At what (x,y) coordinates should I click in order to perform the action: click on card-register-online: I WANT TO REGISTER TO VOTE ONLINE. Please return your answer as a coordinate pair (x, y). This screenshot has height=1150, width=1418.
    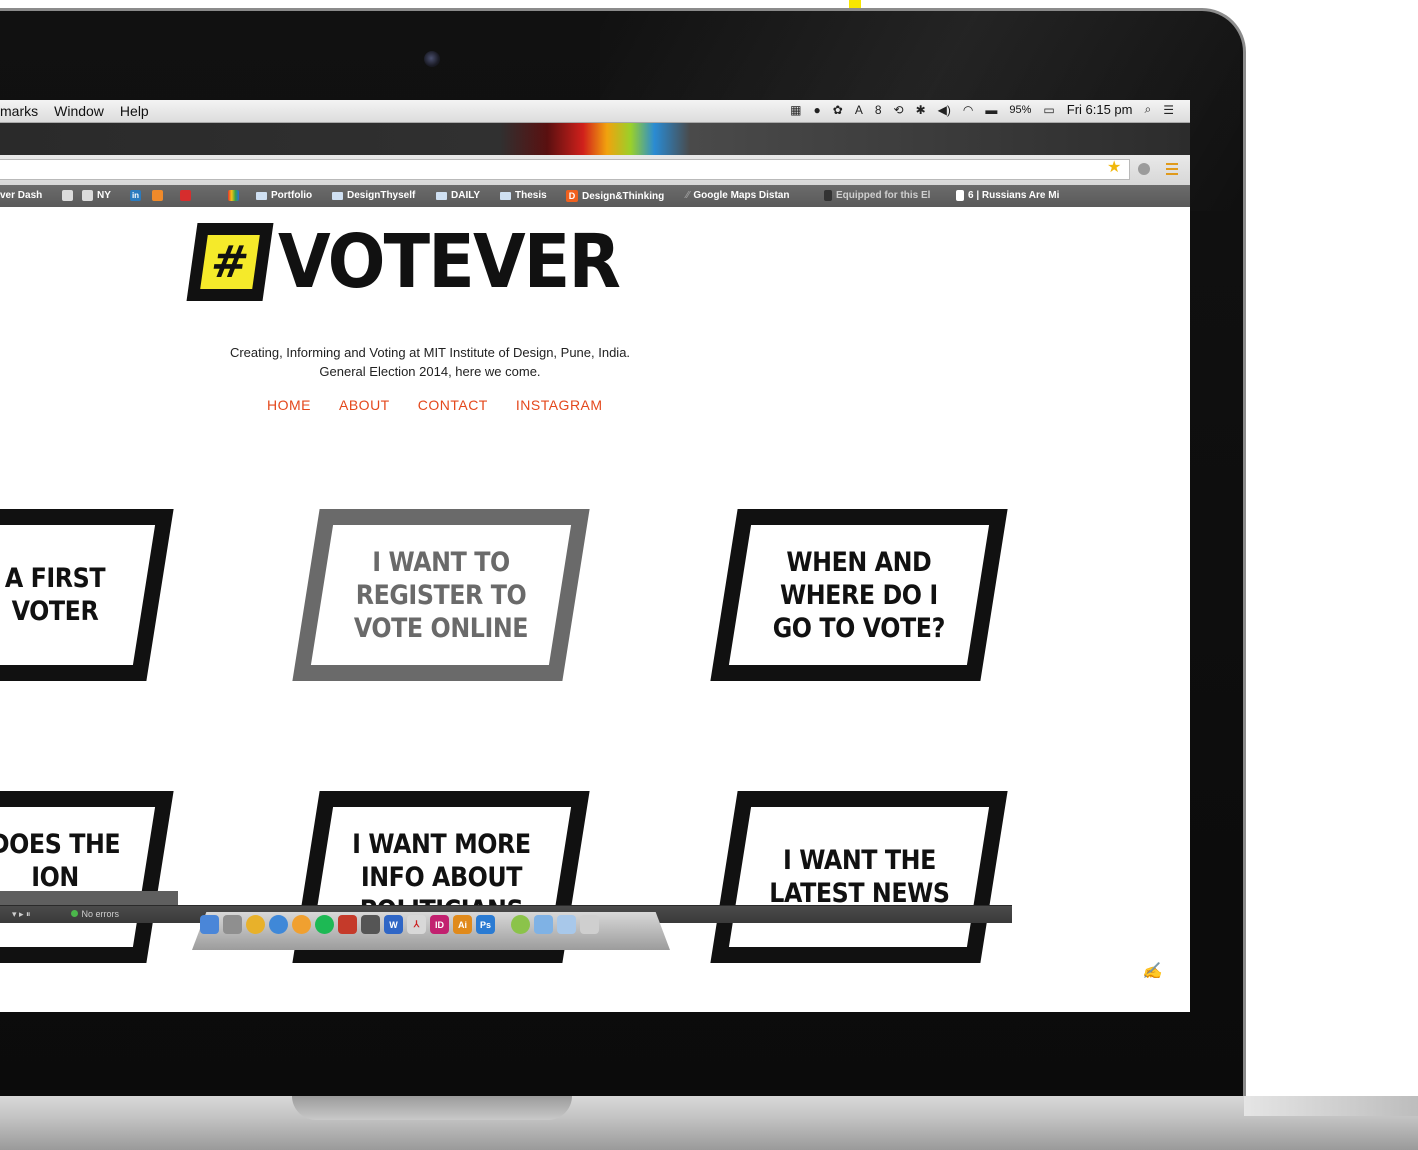
    Looking at the image, I should click on (441, 595).